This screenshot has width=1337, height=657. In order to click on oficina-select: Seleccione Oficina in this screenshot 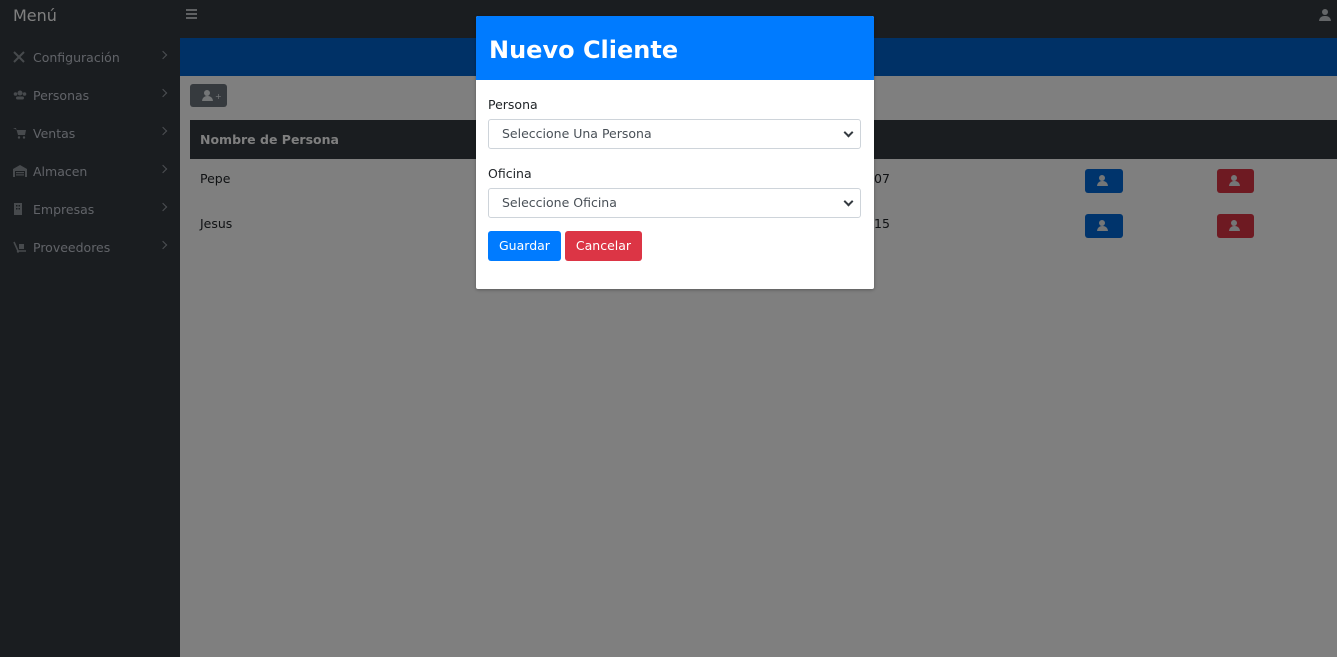, I will do `click(674, 203)`.